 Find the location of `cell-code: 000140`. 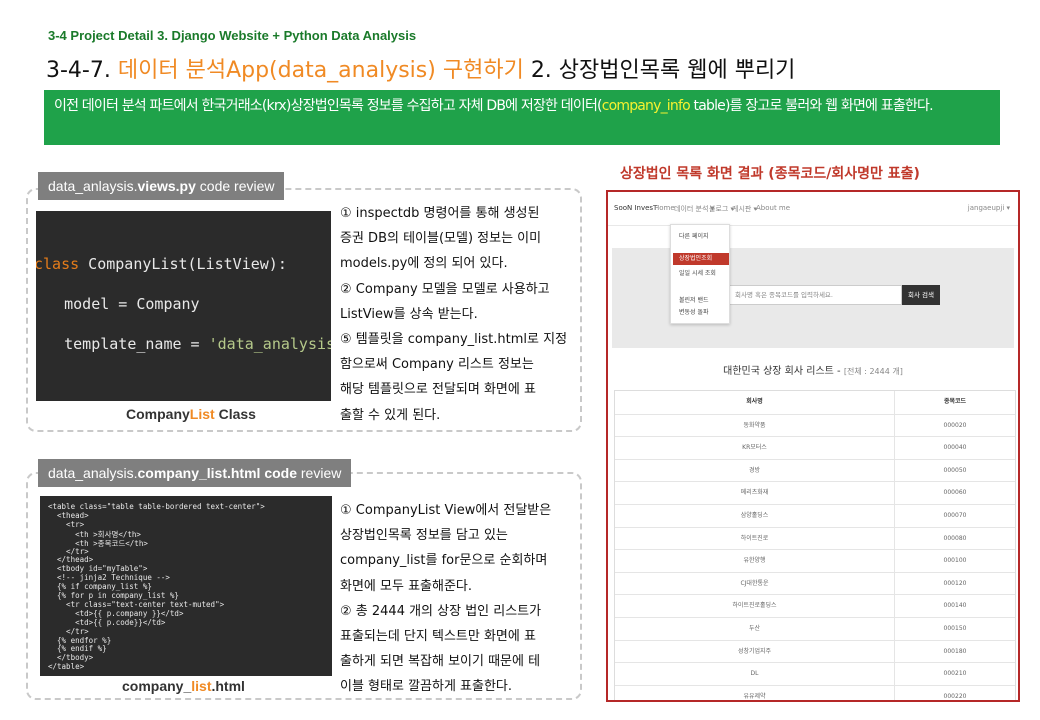

cell-code: 000140 is located at coordinates (955, 606).